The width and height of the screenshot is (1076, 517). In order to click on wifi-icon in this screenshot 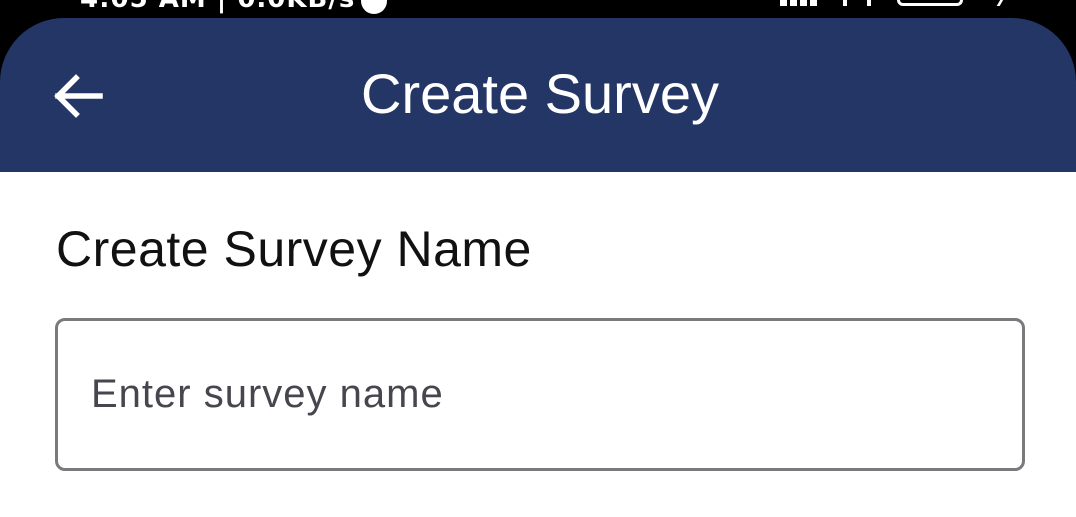, I will do `click(857, 3)`.